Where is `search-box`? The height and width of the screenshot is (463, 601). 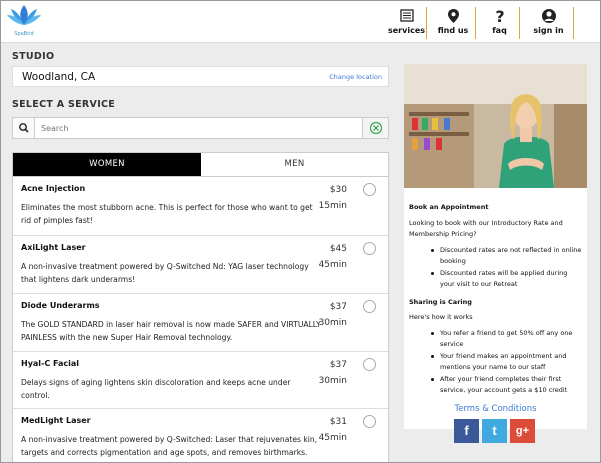
search-box is located at coordinates (200, 128).